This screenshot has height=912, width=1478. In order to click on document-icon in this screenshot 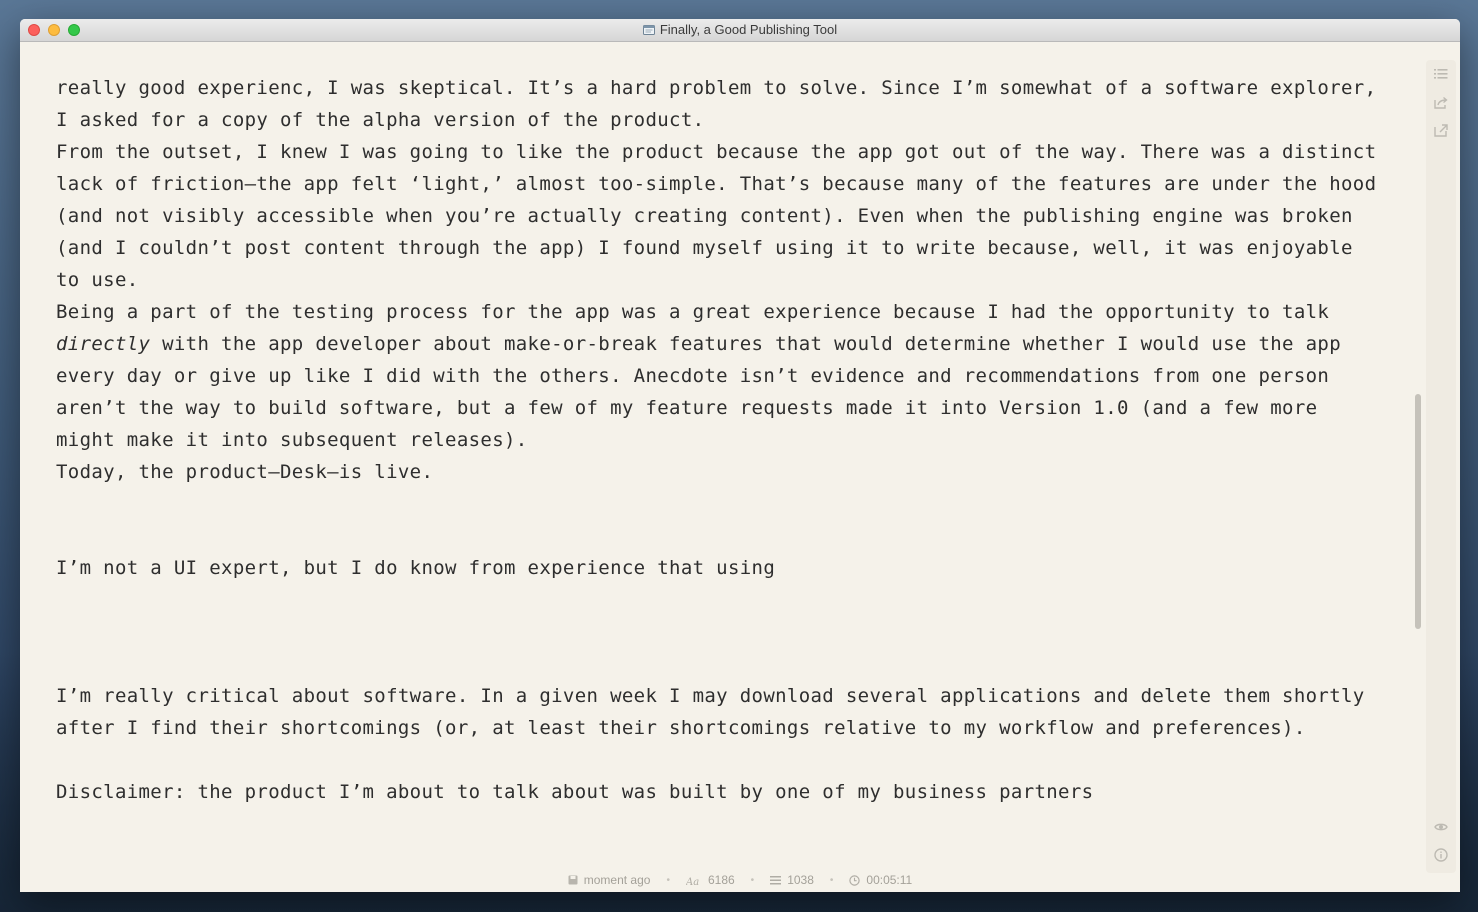, I will do `click(648, 30)`.